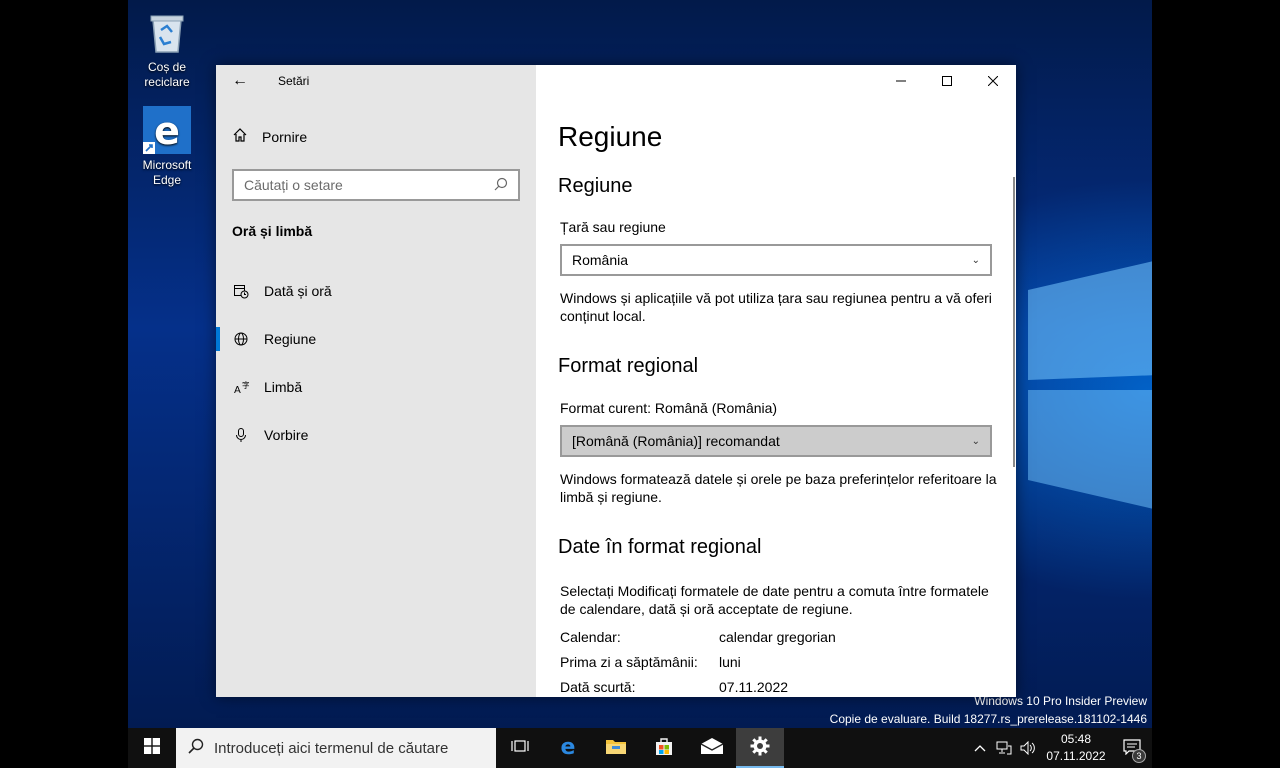  What do you see at coordinates (298, 291) in the screenshot?
I see `sidebar-item-label: Dată și oră` at bounding box center [298, 291].